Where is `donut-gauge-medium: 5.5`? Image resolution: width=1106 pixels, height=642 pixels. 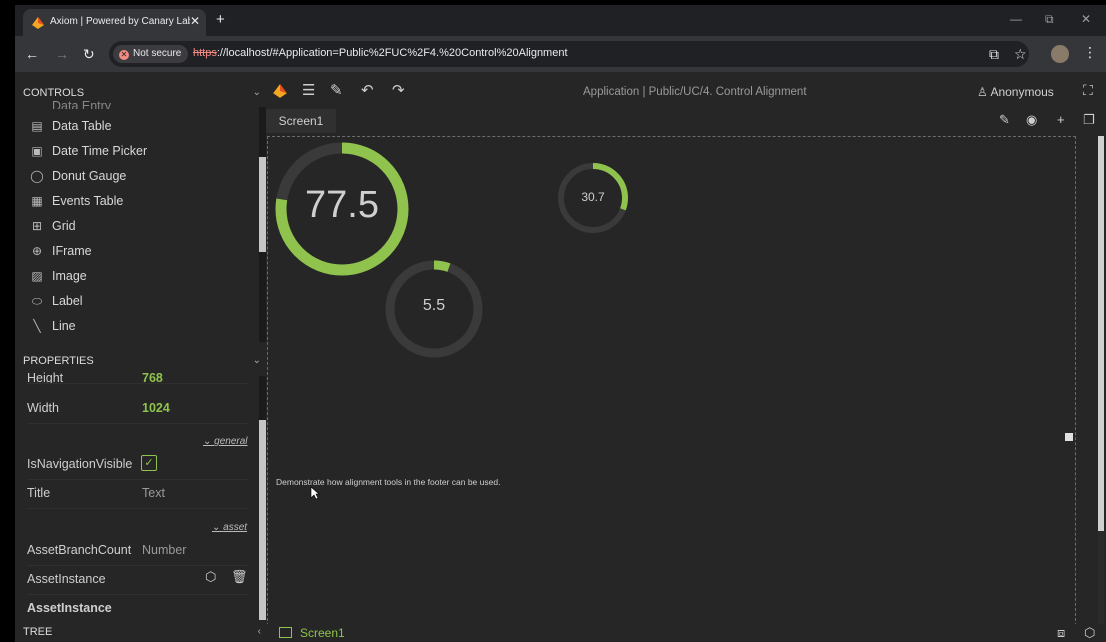 donut-gauge-medium: 5.5 is located at coordinates (434, 309).